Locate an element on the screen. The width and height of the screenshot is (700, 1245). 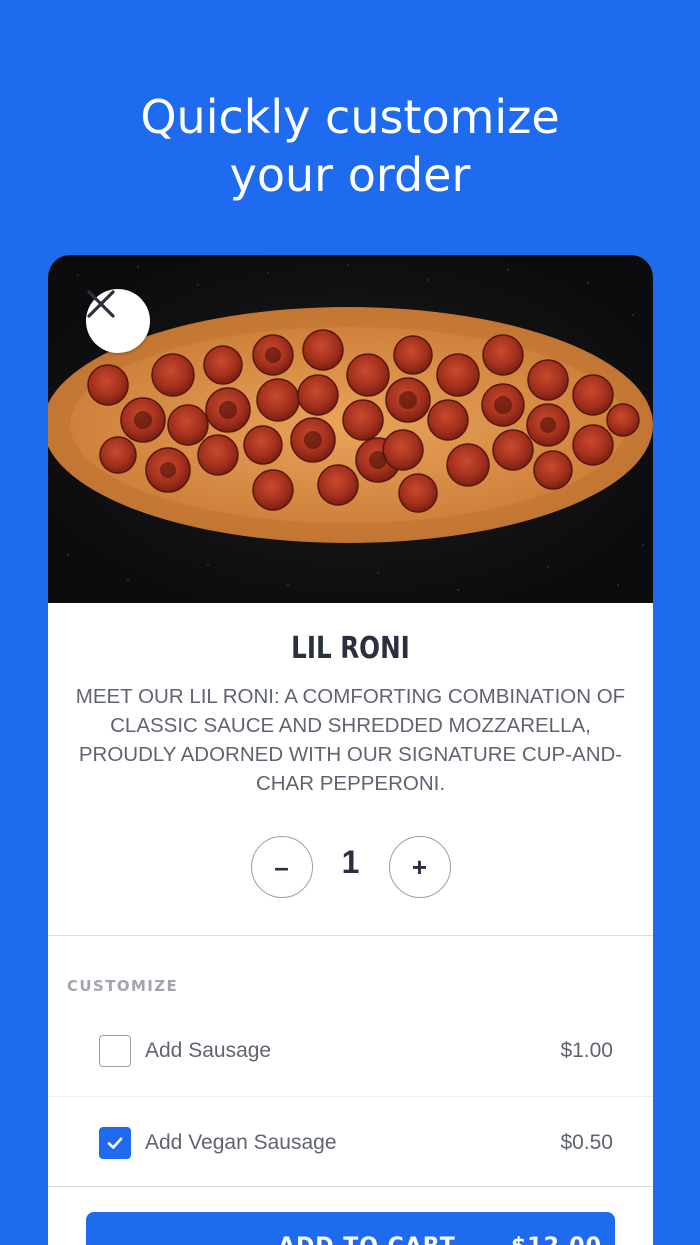
decrement-button: – is located at coordinates (281, 867).